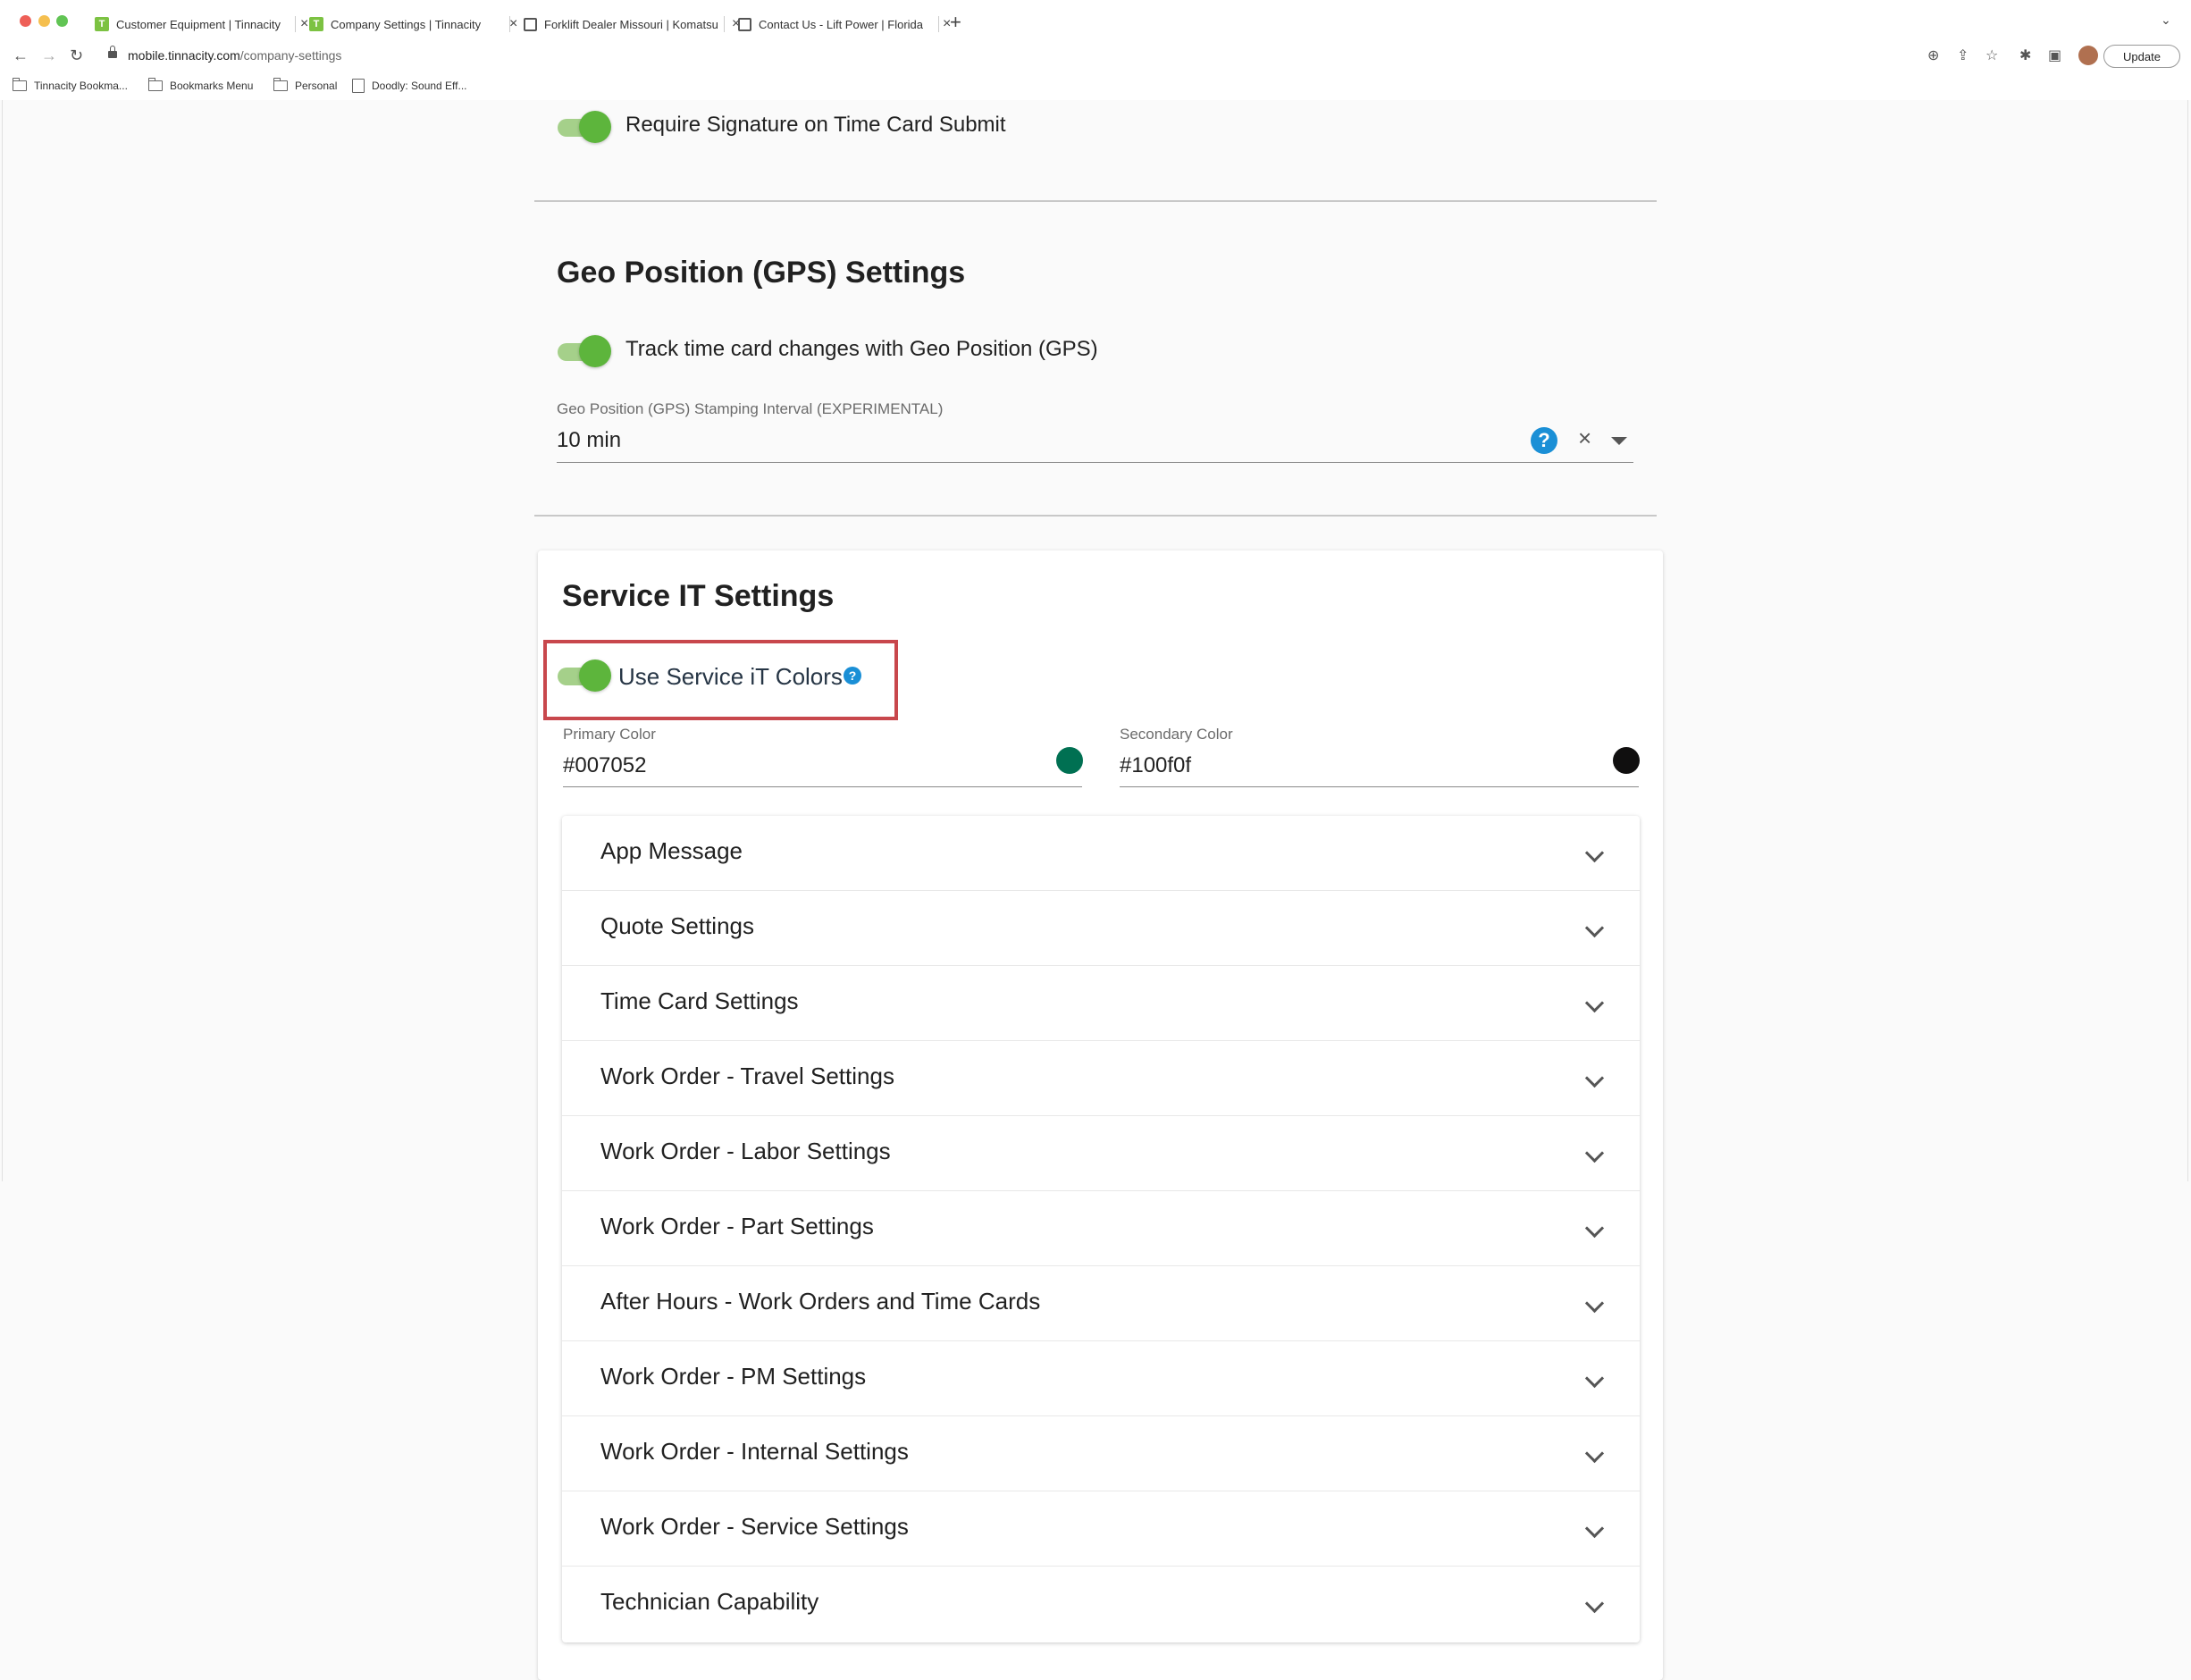 The width and height of the screenshot is (2191, 1680). What do you see at coordinates (1544, 440) in the screenshot?
I see `help-icon: ?` at bounding box center [1544, 440].